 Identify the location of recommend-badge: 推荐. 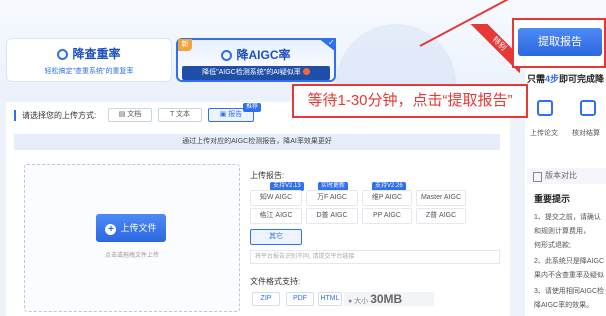
(252, 107).